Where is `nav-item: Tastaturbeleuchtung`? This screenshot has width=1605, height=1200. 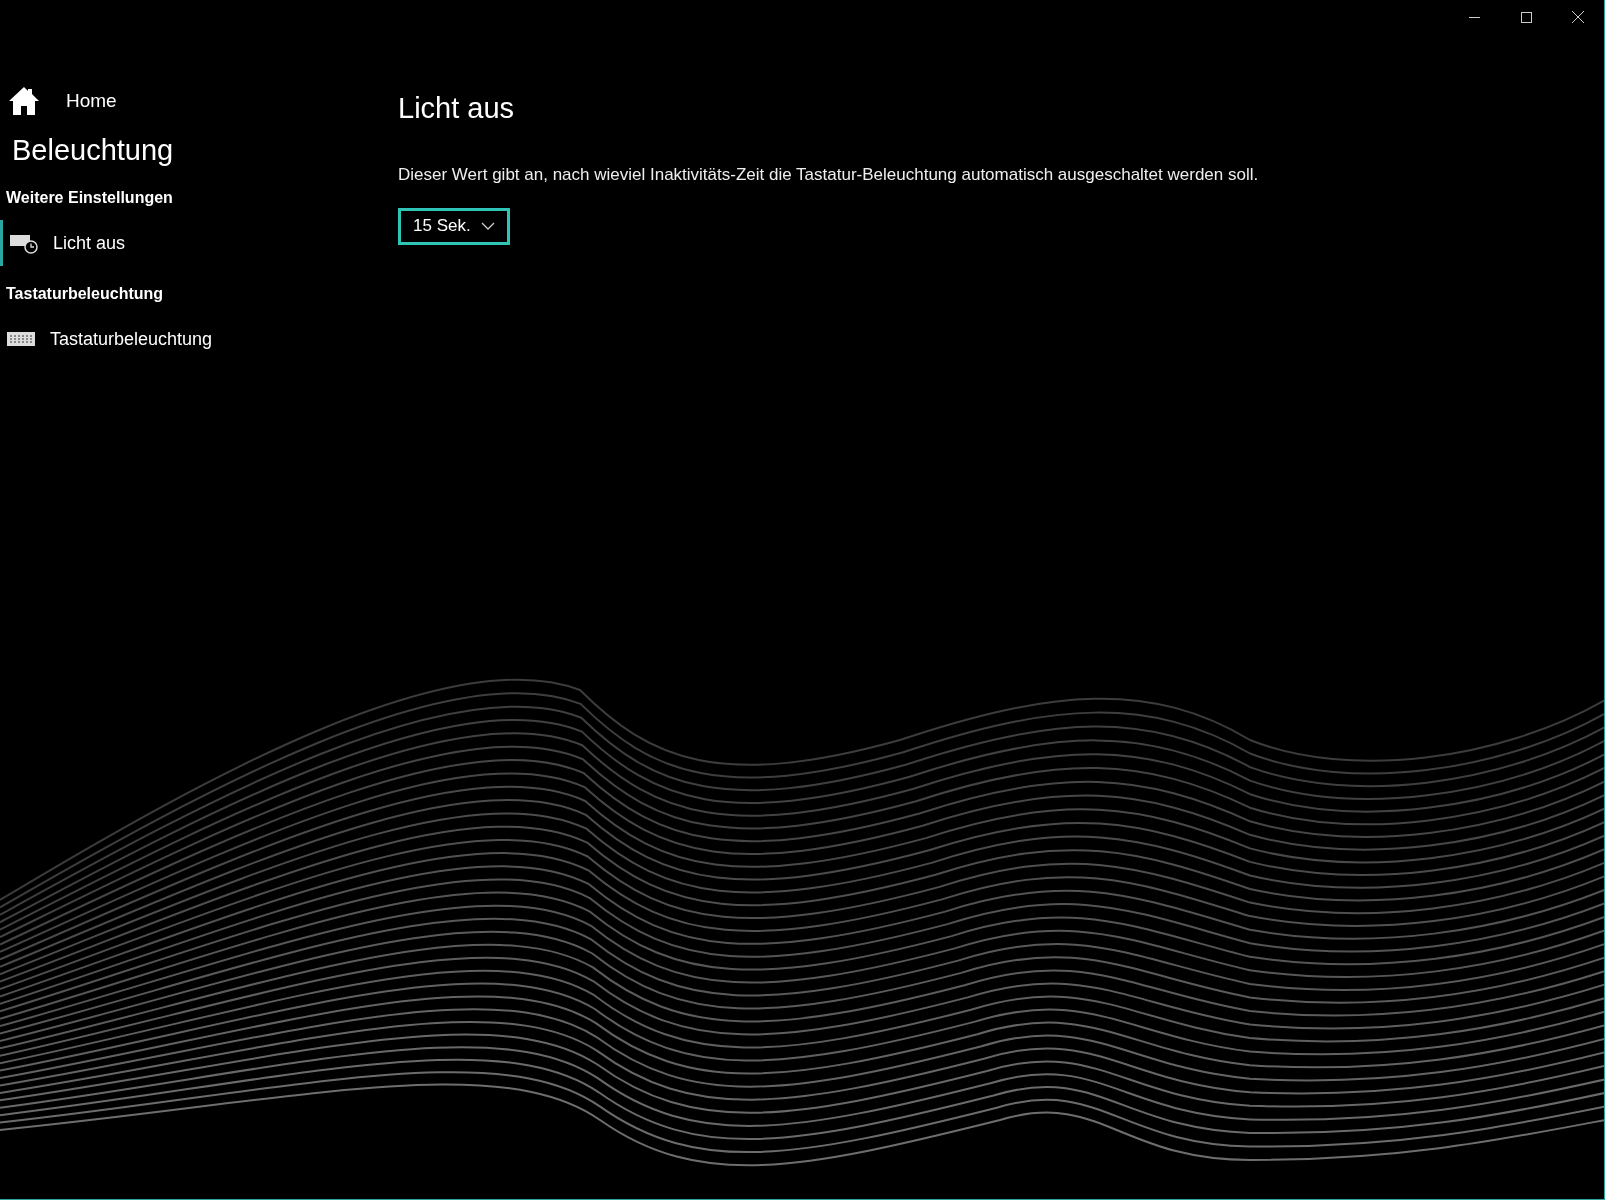
nav-item: Tastaturbeleuchtung is located at coordinates (190, 339).